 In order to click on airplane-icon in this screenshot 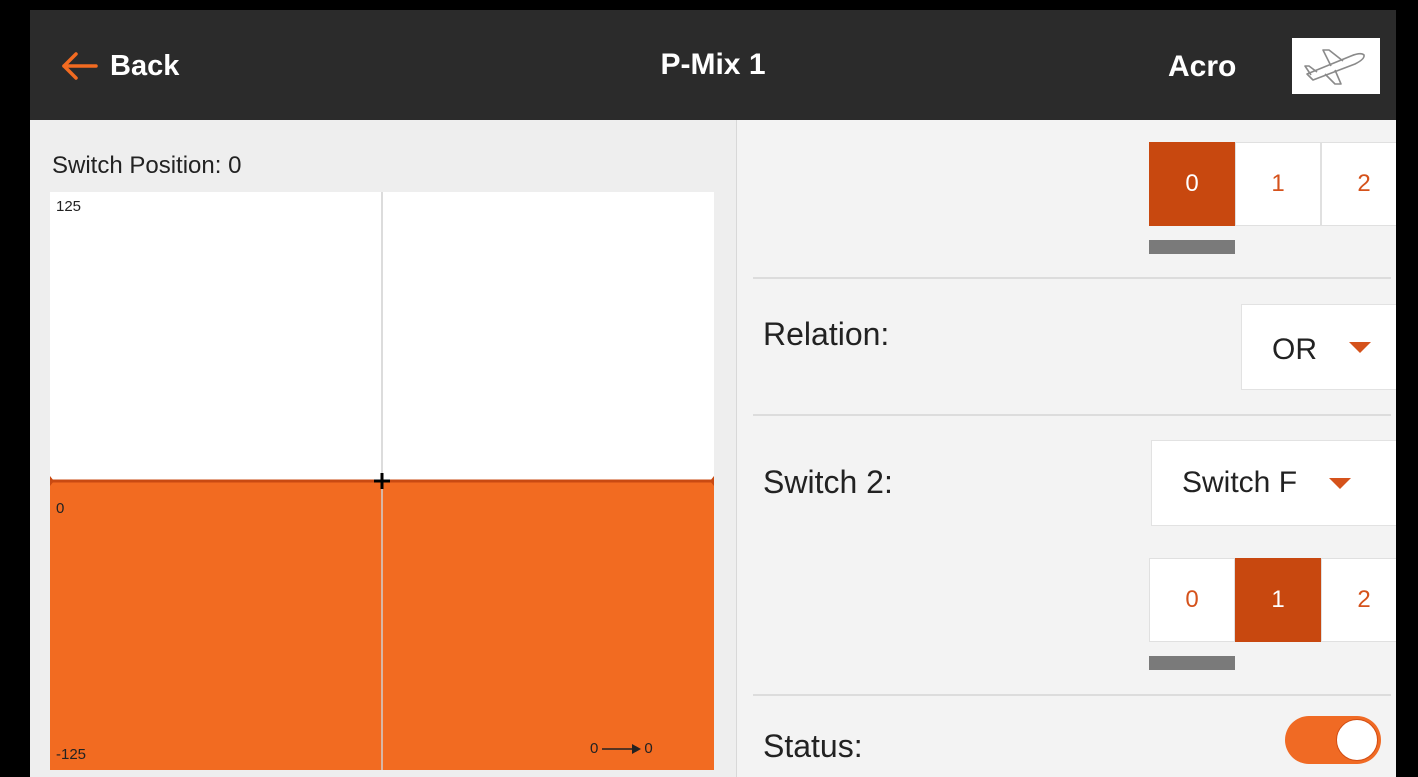, I will do `click(1336, 66)`.